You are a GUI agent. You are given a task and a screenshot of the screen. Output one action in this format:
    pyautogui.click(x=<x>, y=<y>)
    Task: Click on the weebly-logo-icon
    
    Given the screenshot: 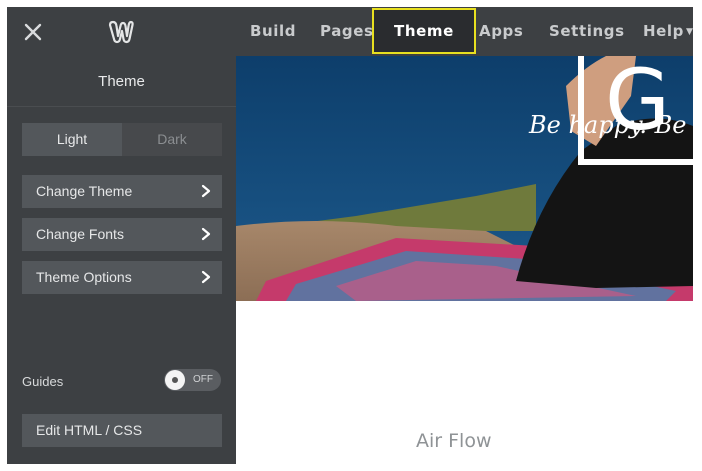 What is the action you would take?
    pyautogui.click(x=121, y=32)
    